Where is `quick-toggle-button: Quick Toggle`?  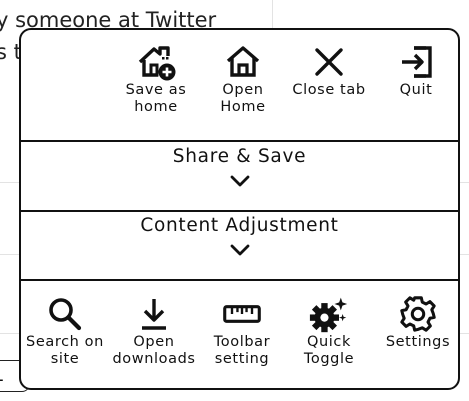
quick-toggle-button: Quick Toggle is located at coordinates (329, 331).